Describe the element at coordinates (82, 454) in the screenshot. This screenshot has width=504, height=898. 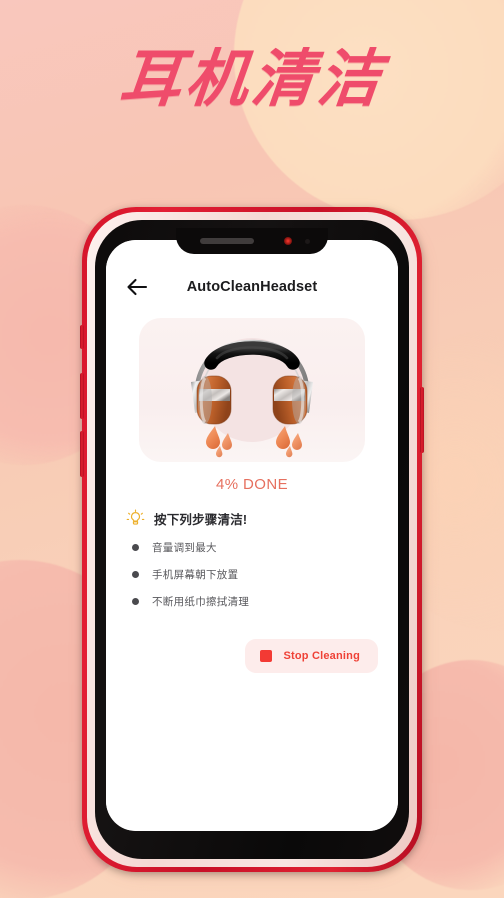
I see `volume-down-button` at that location.